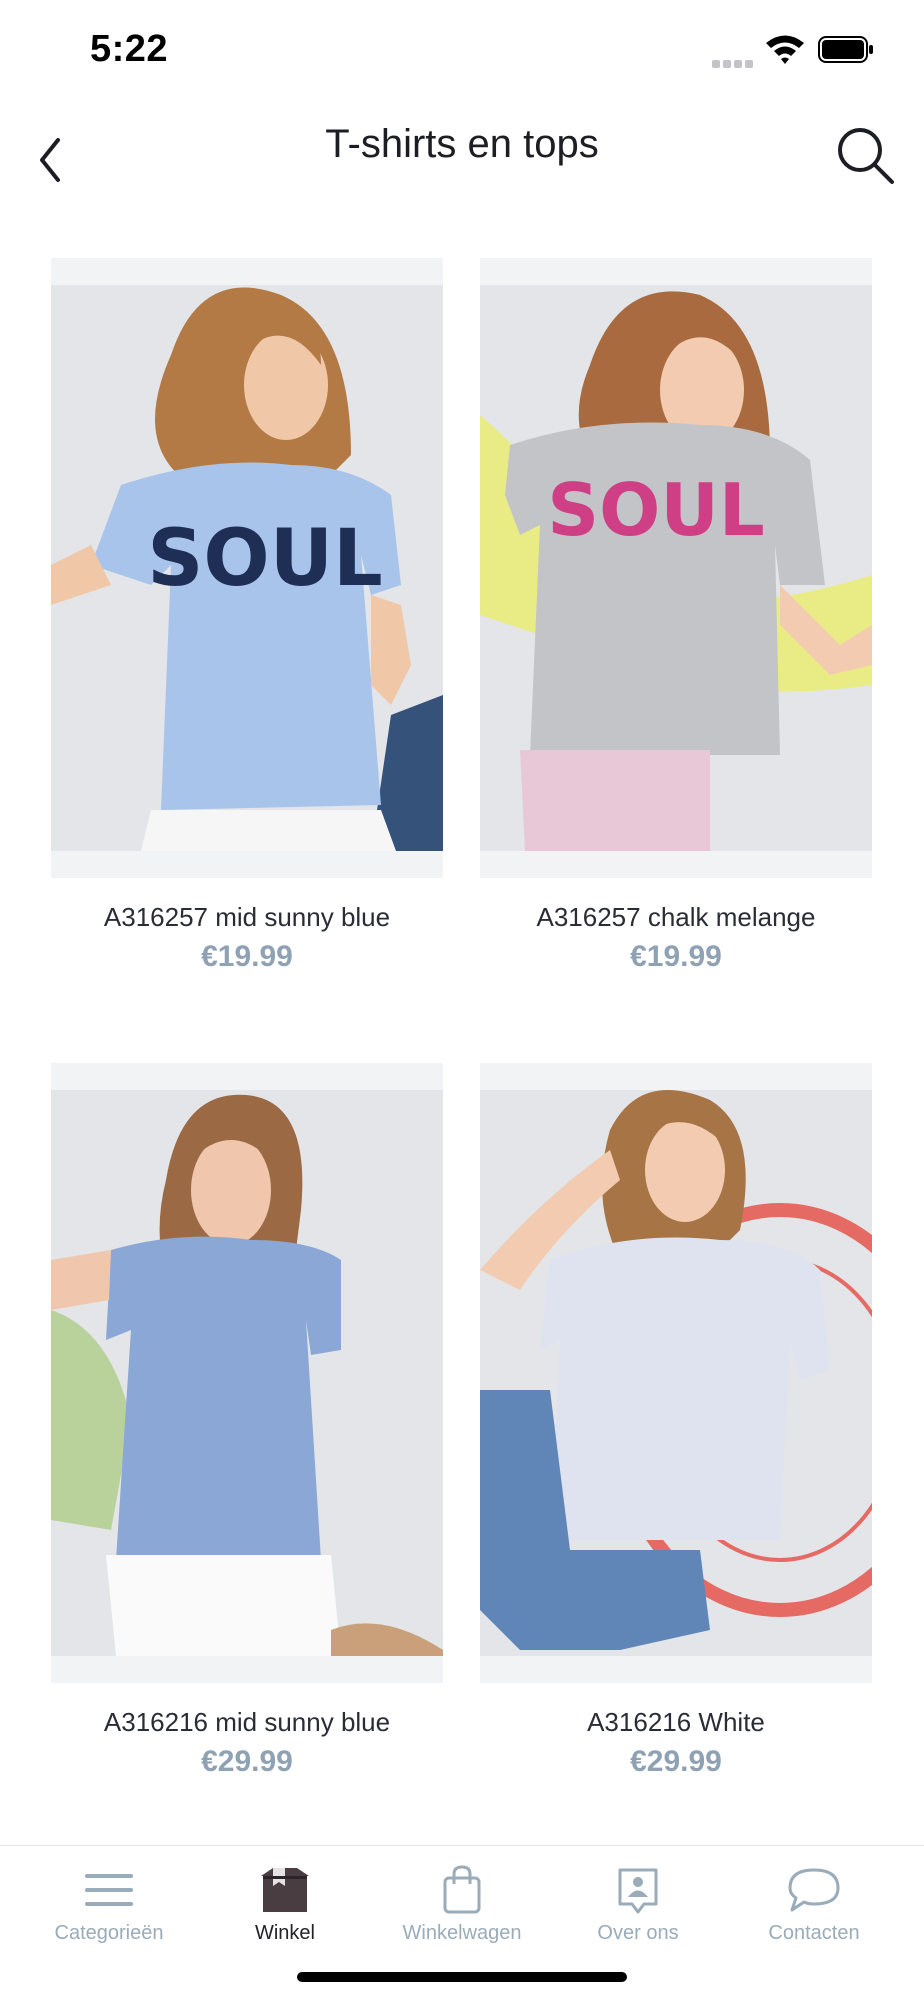 The image size is (924, 2000). I want to click on product-name: A316216 mid sunny blue, so click(247, 1722).